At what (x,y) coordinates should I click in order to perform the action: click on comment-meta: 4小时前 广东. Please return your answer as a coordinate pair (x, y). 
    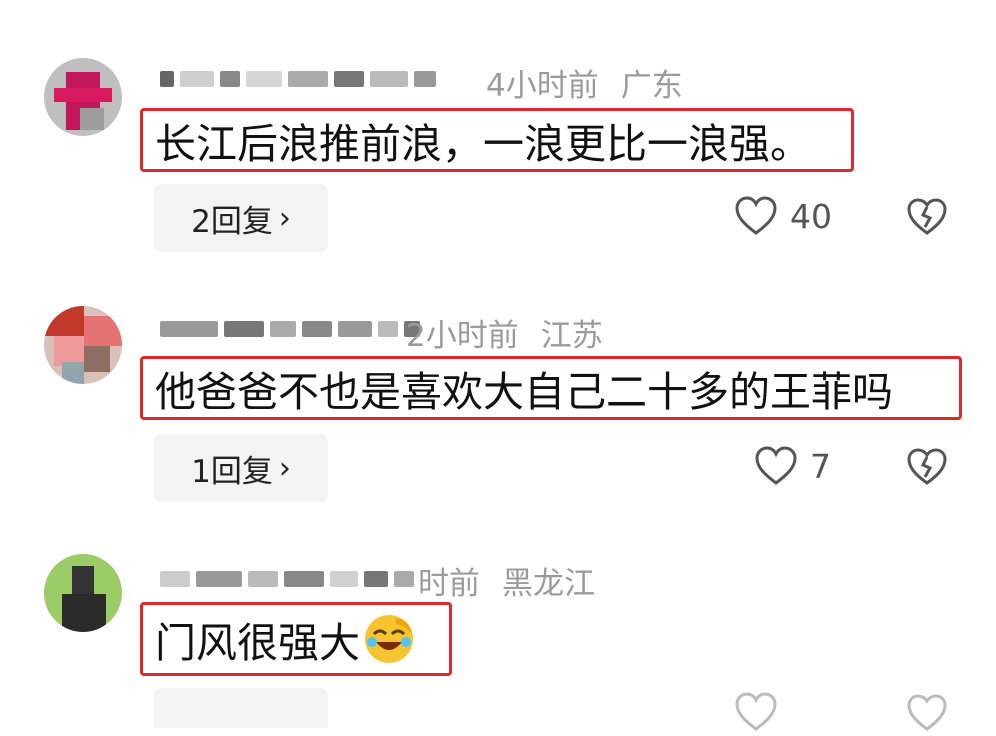
    Looking at the image, I should click on (584, 82).